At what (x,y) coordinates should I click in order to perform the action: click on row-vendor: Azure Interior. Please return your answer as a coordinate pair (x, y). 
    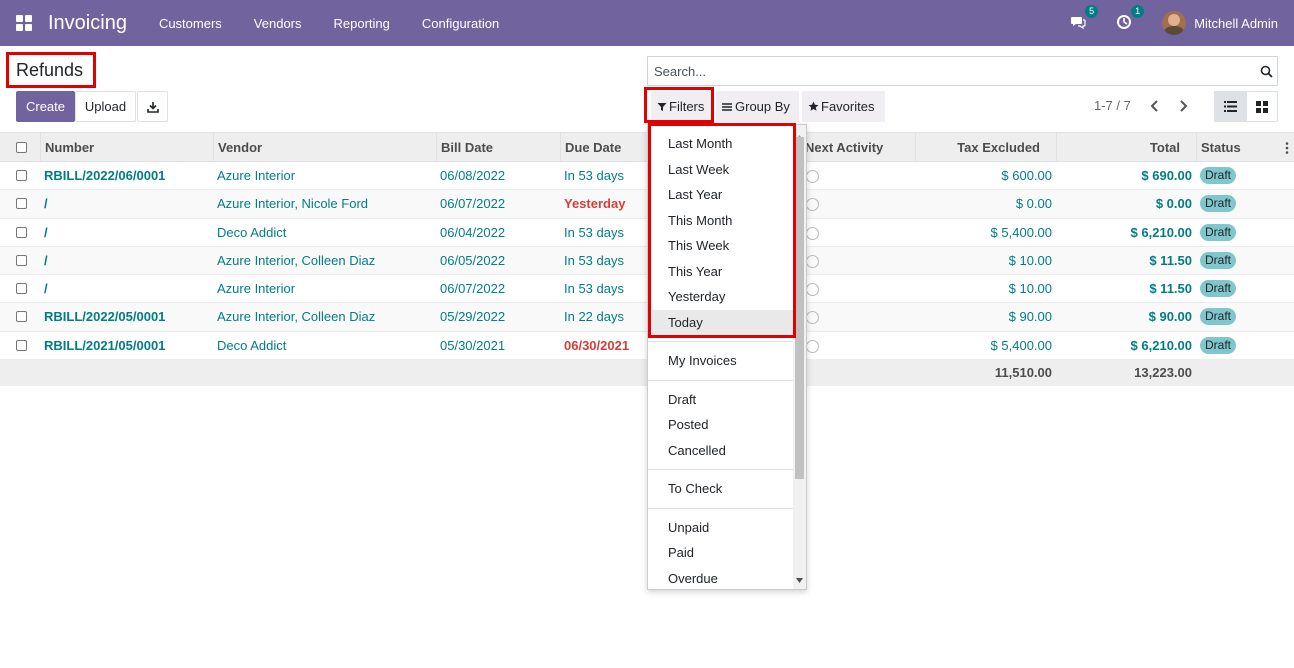
    Looking at the image, I should click on (256, 175).